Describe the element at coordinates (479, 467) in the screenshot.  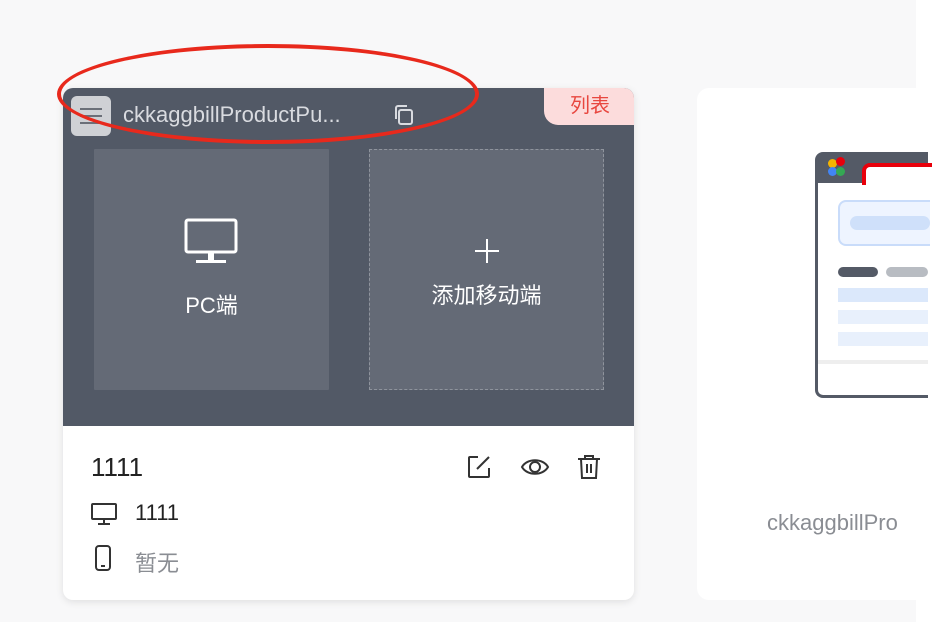
I see `edit-icon` at that location.